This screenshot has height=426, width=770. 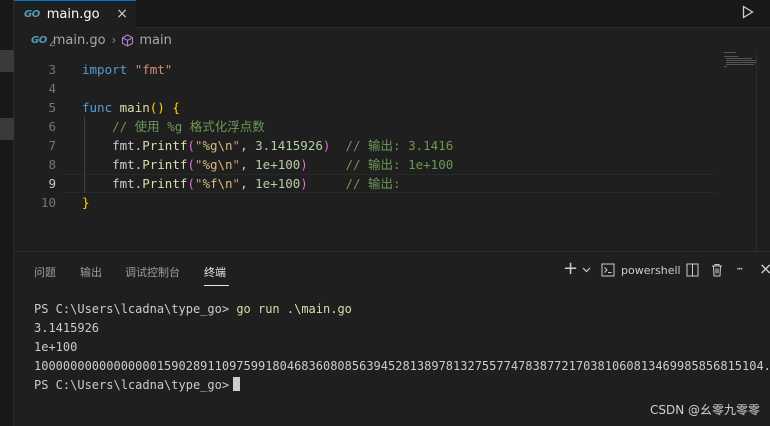 What do you see at coordinates (48, 202) in the screenshot?
I see `line-number: 10` at bounding box center [48, 202].